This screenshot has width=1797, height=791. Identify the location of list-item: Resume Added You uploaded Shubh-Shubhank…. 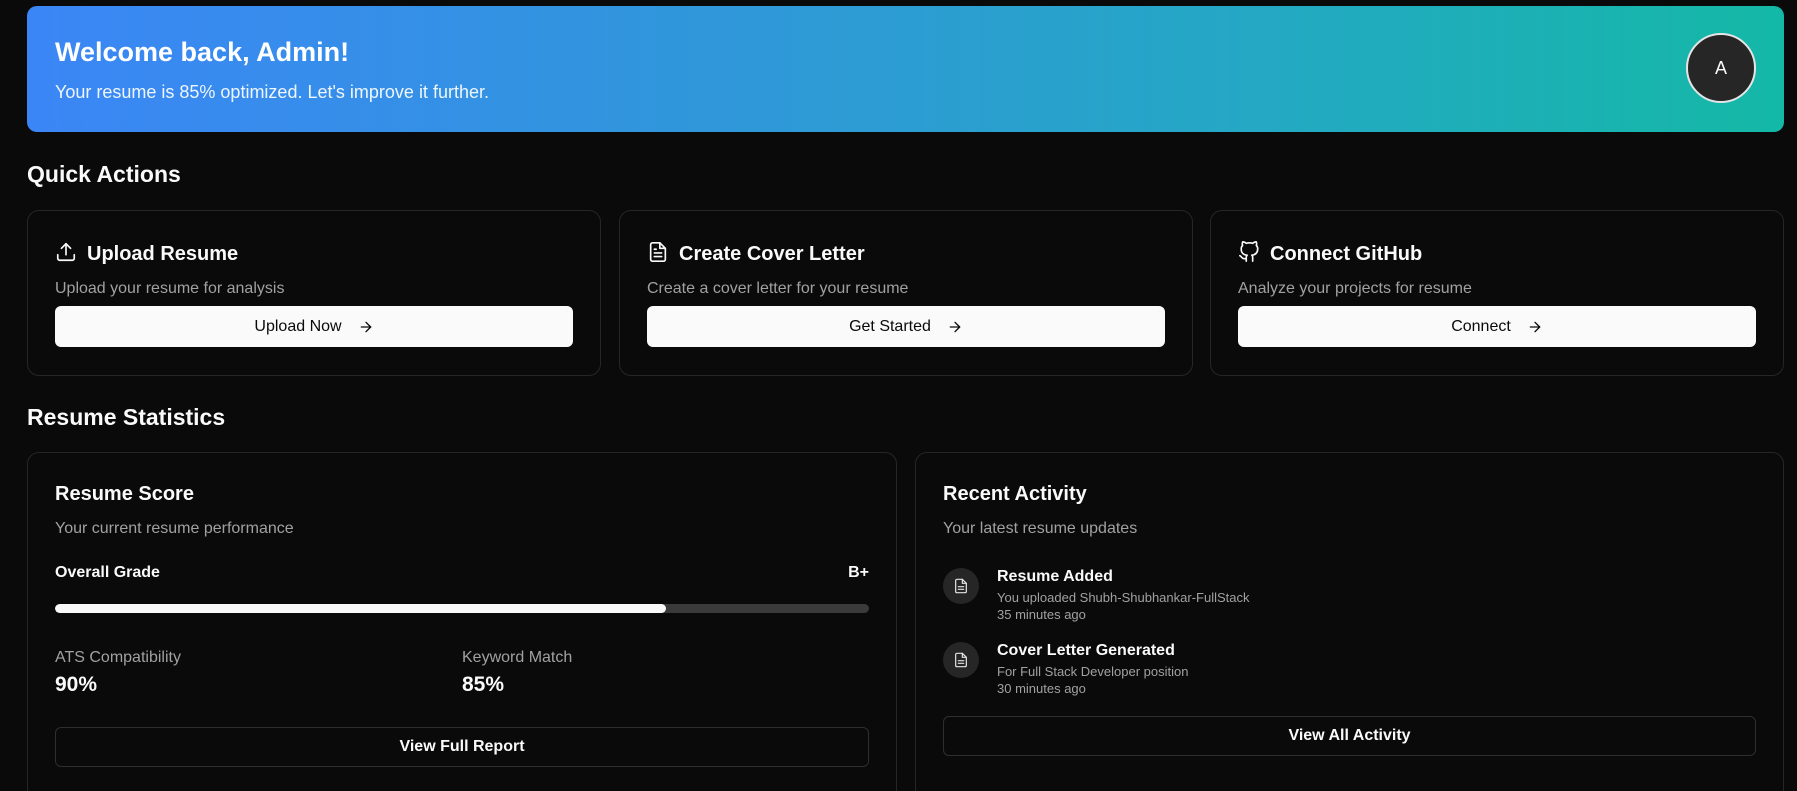
(1349, 595).